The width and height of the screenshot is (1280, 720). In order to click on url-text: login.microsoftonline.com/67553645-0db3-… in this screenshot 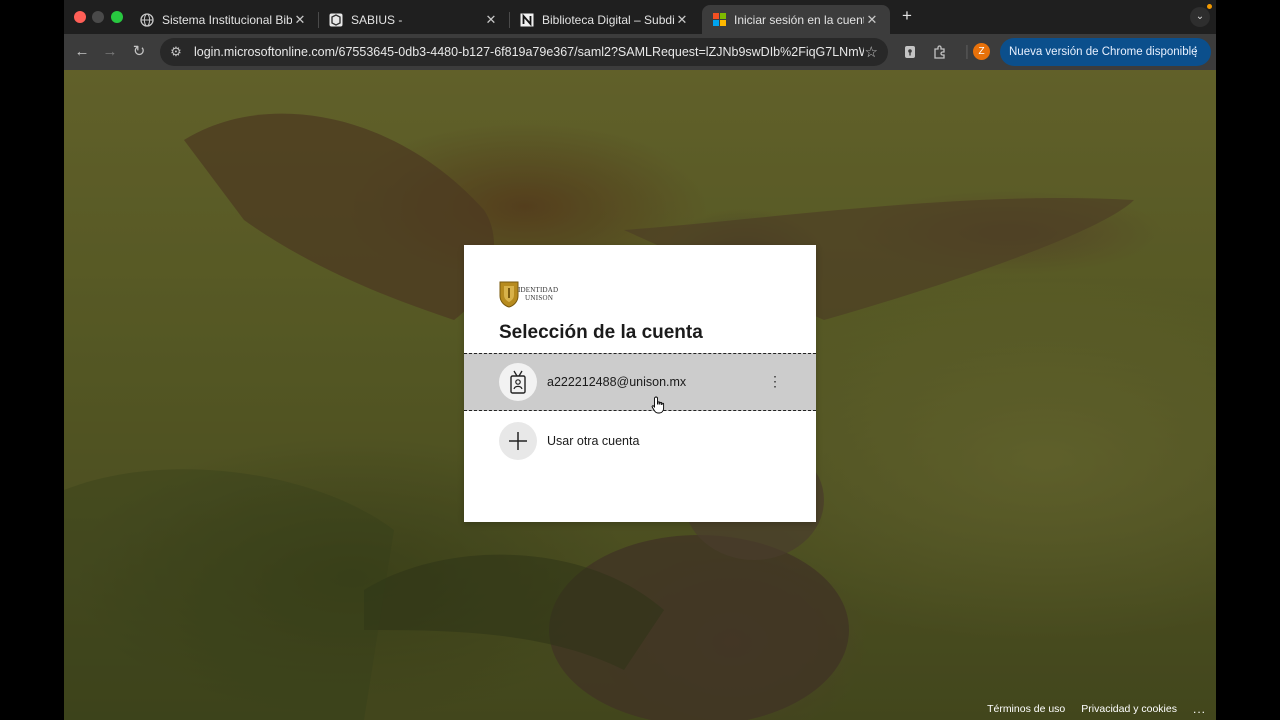, I will do `click(529, 52)`.